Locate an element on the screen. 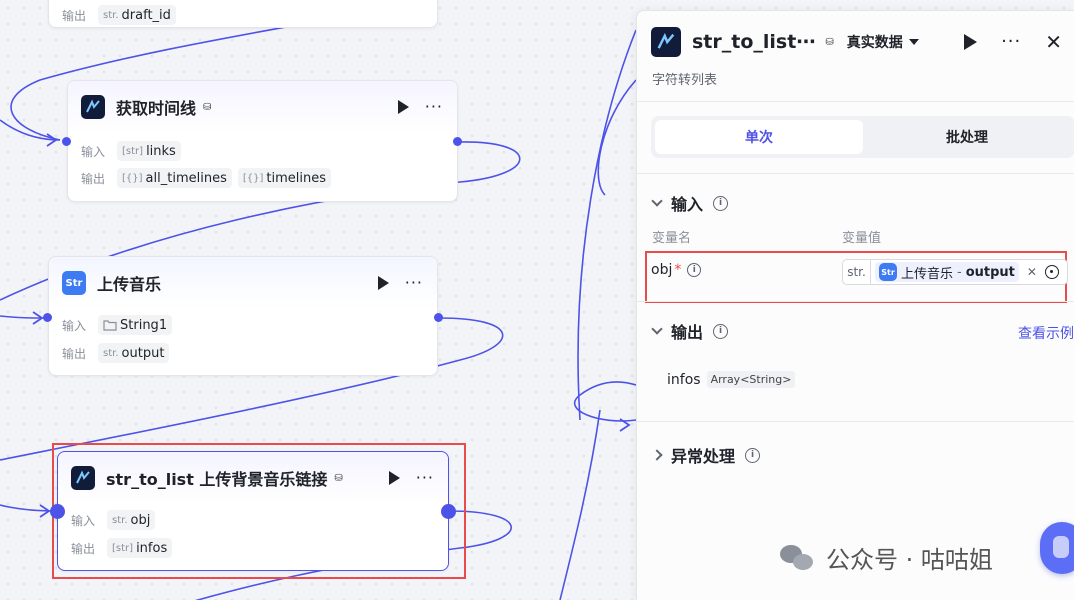 Image resolution: width=1074 pixels, height=600 pixels. output-value: draft_id is located at coordinates (146, 15).